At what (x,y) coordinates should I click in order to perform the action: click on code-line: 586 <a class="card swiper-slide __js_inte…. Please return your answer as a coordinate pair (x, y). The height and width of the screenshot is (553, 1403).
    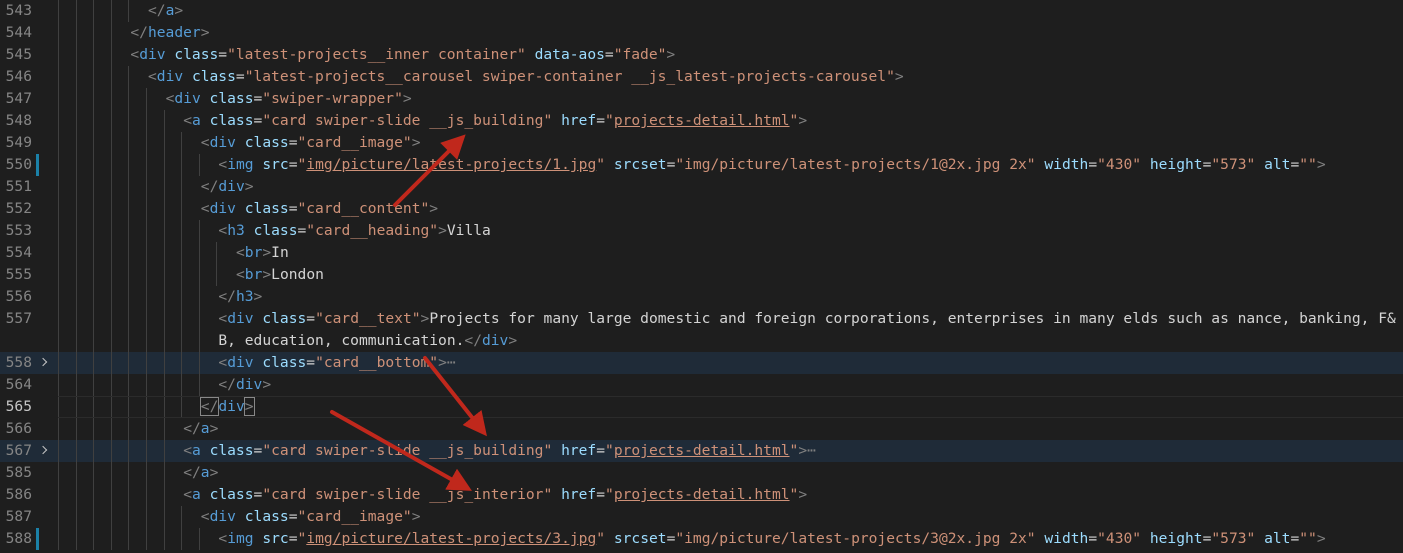
    Looking at the image, I should click on (701, 495).